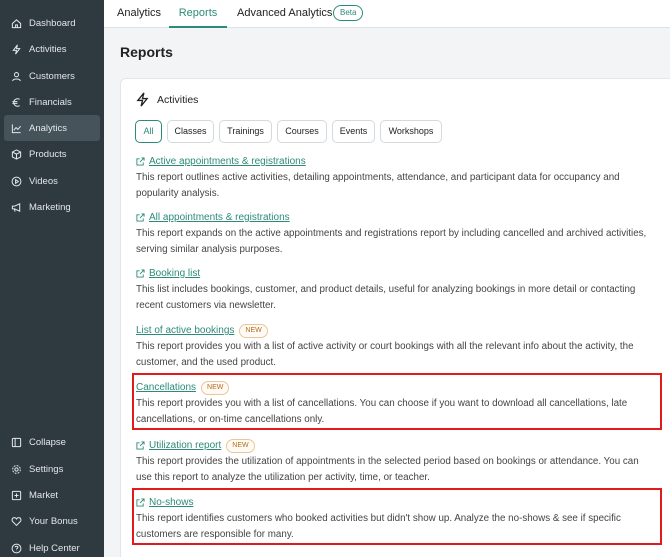 The width and height of the screenshot is (670, 557). I want to click on sidebar-item-your-bonus: Your Bonus, so click(52, 521).